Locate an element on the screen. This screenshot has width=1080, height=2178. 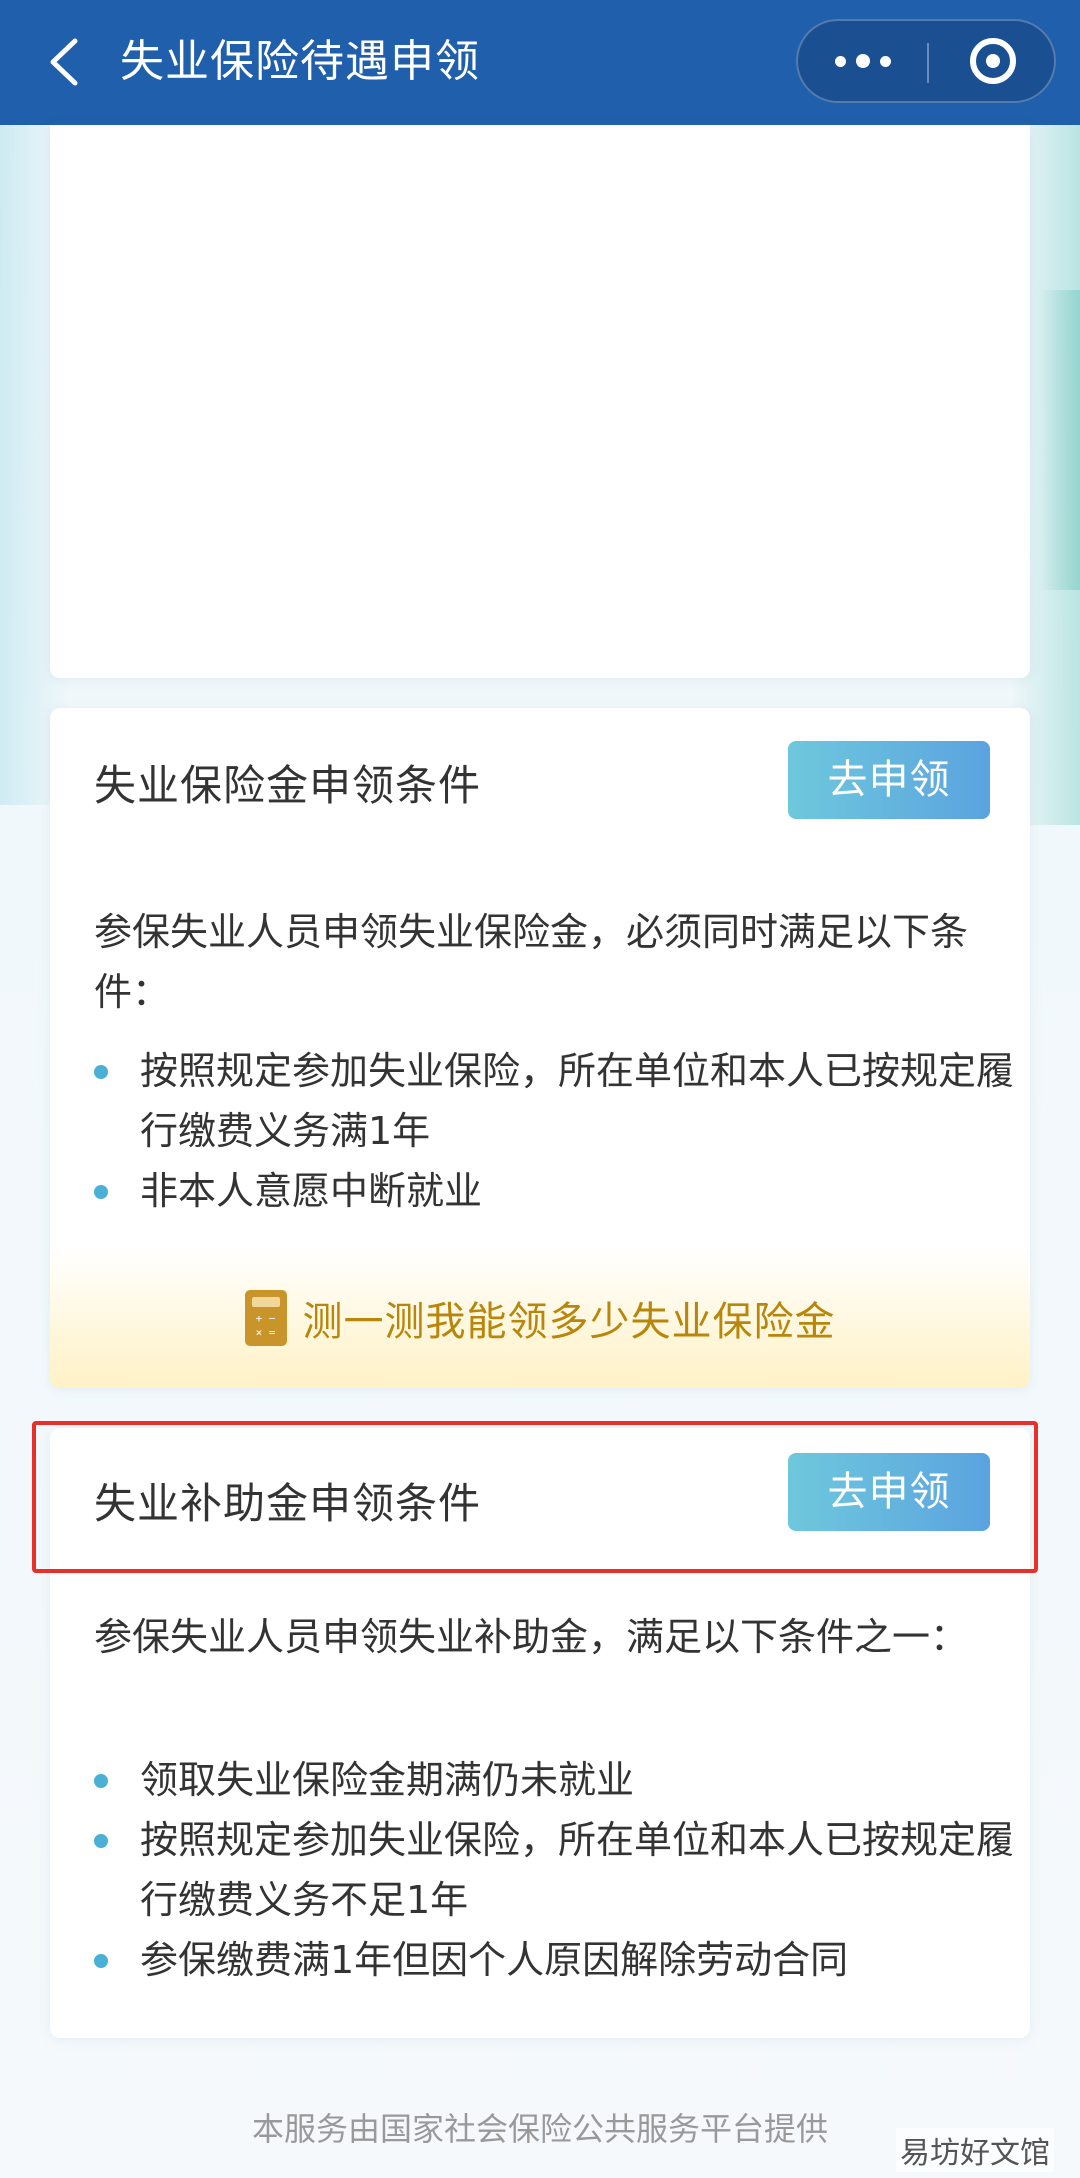
mini-program-capsule is located at coordinates (926, 61).